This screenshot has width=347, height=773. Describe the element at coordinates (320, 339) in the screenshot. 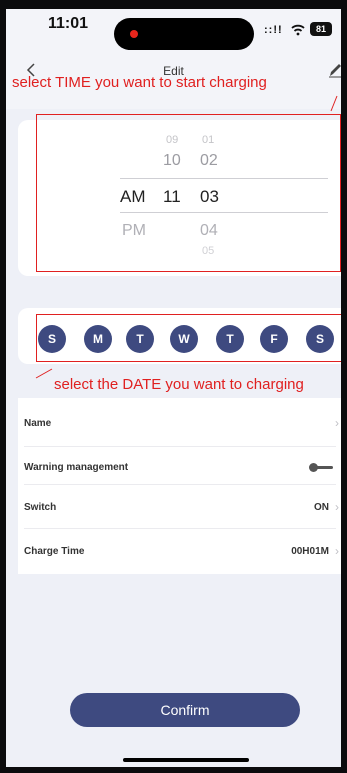

I see `day-saturday: S` at that location.